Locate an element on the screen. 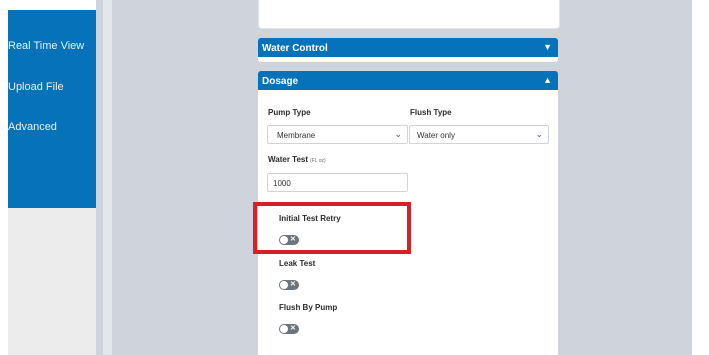 The width and height of the screenshot is (709, 355). leak-test-toggle: ✕ is located at coordinates (289, 285).